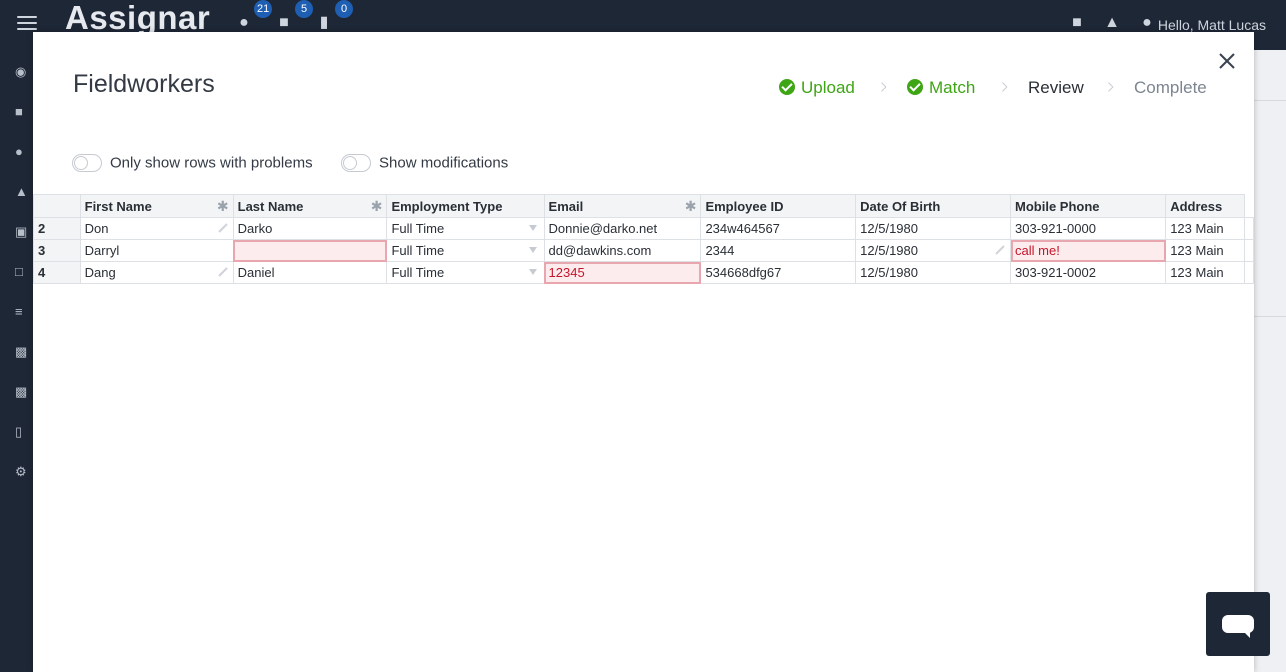 This screenshot has height=672, width=1286. What do you see at coordinates (310, 272) in the screenshot?
I see `cell-last-name: Daniel` at bounding box center [310, 272].